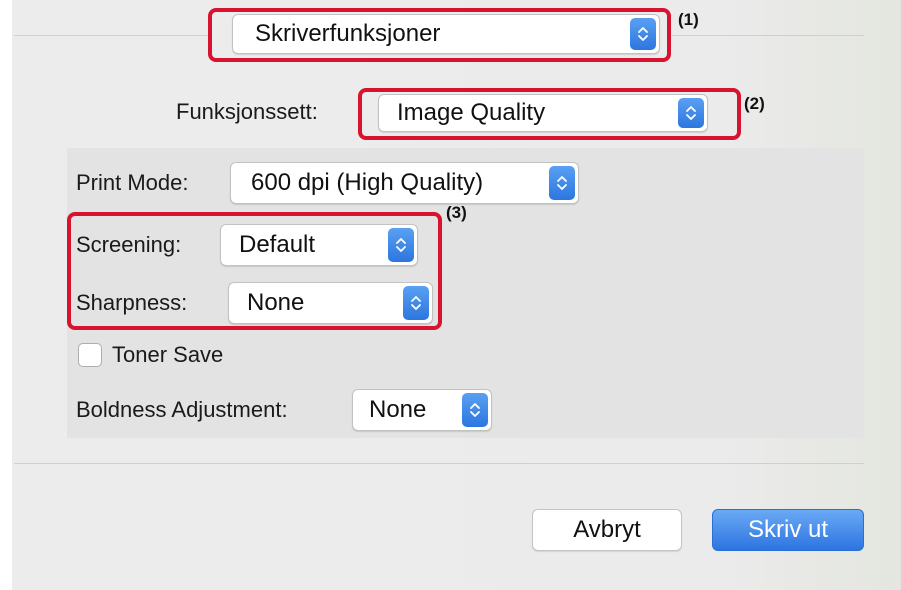  I want to click on top-separator-right, so click(768, 35).